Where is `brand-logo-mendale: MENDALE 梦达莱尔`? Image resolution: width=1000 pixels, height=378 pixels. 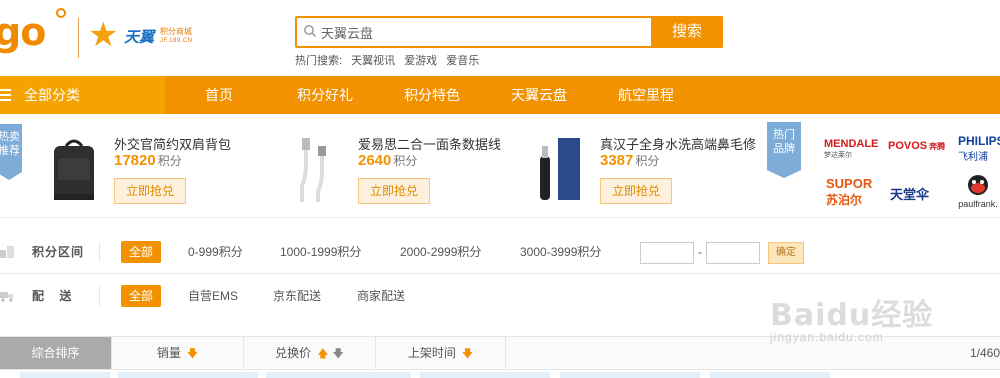
brand-logo-mendale: MENDALE 梦达莱尔 is located at coordinates (851, 149).